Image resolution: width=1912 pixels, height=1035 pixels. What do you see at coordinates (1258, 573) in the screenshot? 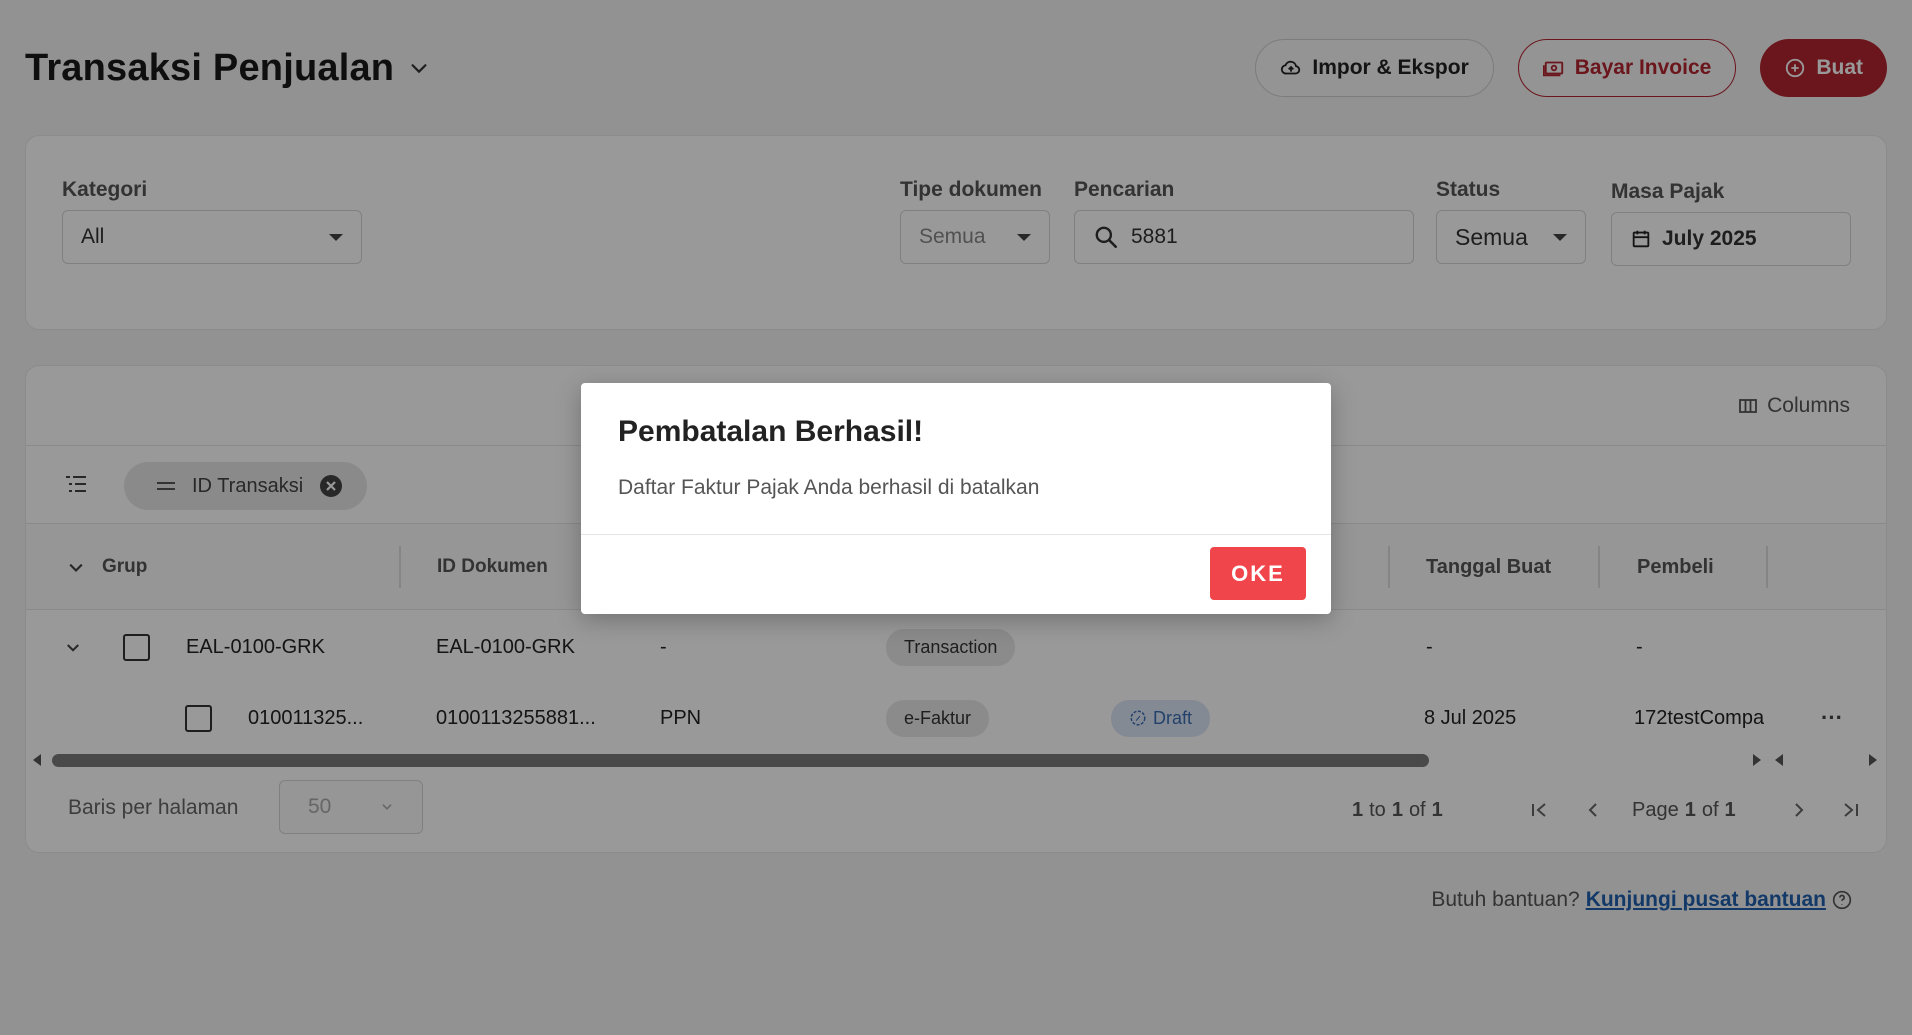
I see `ok-button: OKE` at bounding box center [1258, 573].